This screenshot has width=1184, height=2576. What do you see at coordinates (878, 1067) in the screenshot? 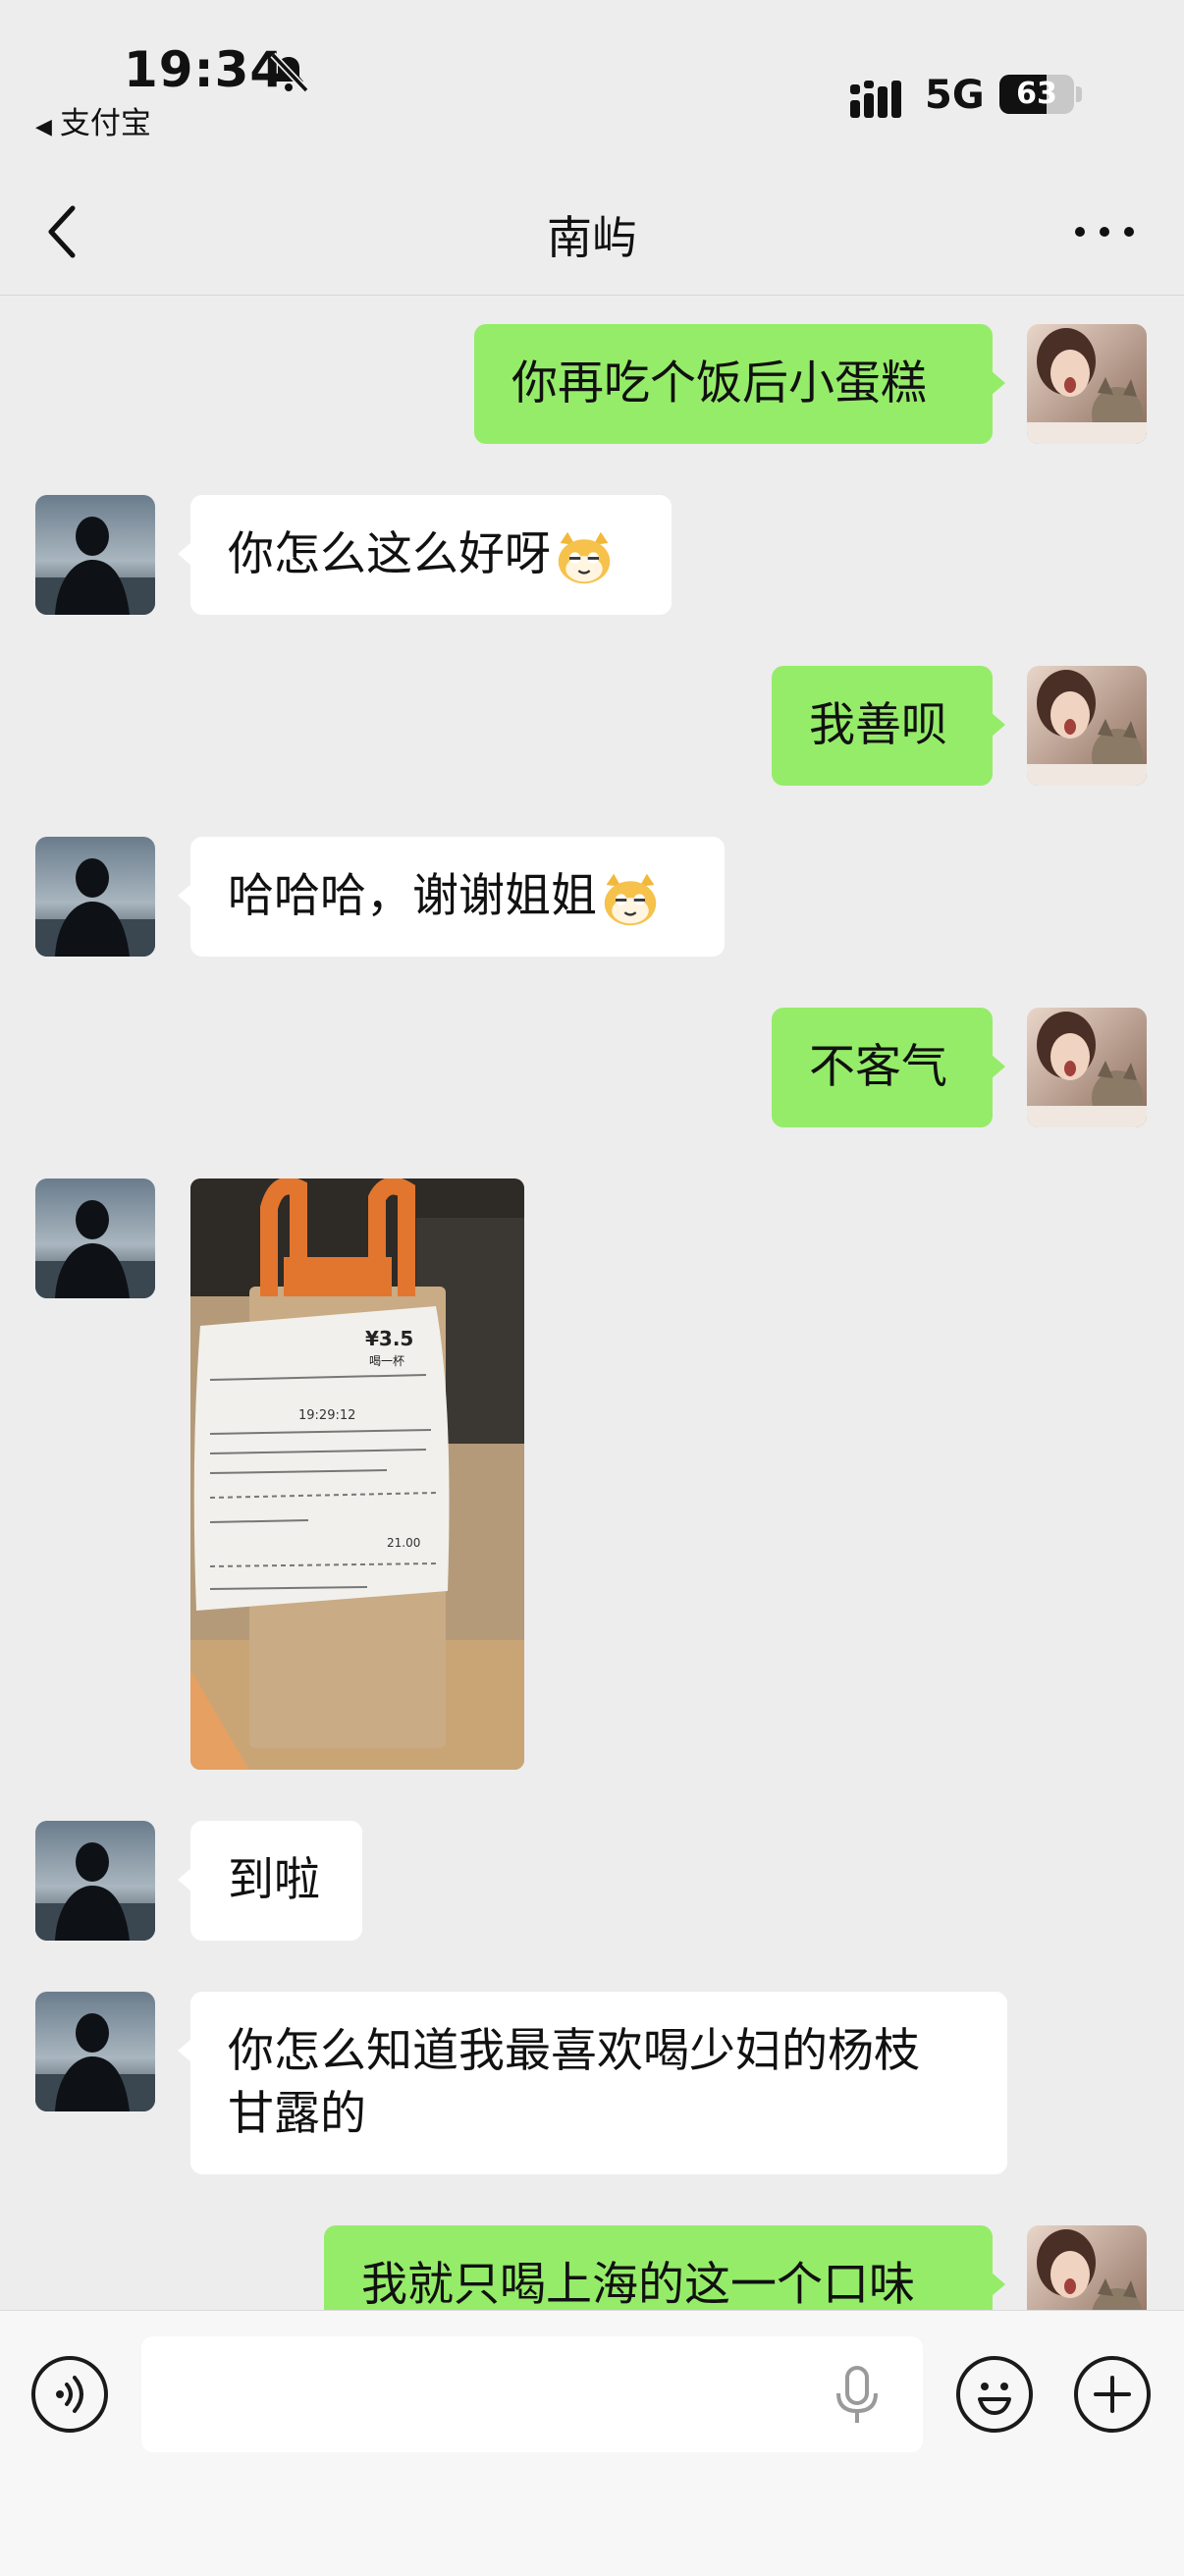
I see `message-text: 不客气` at bounding box center [878, 1067].